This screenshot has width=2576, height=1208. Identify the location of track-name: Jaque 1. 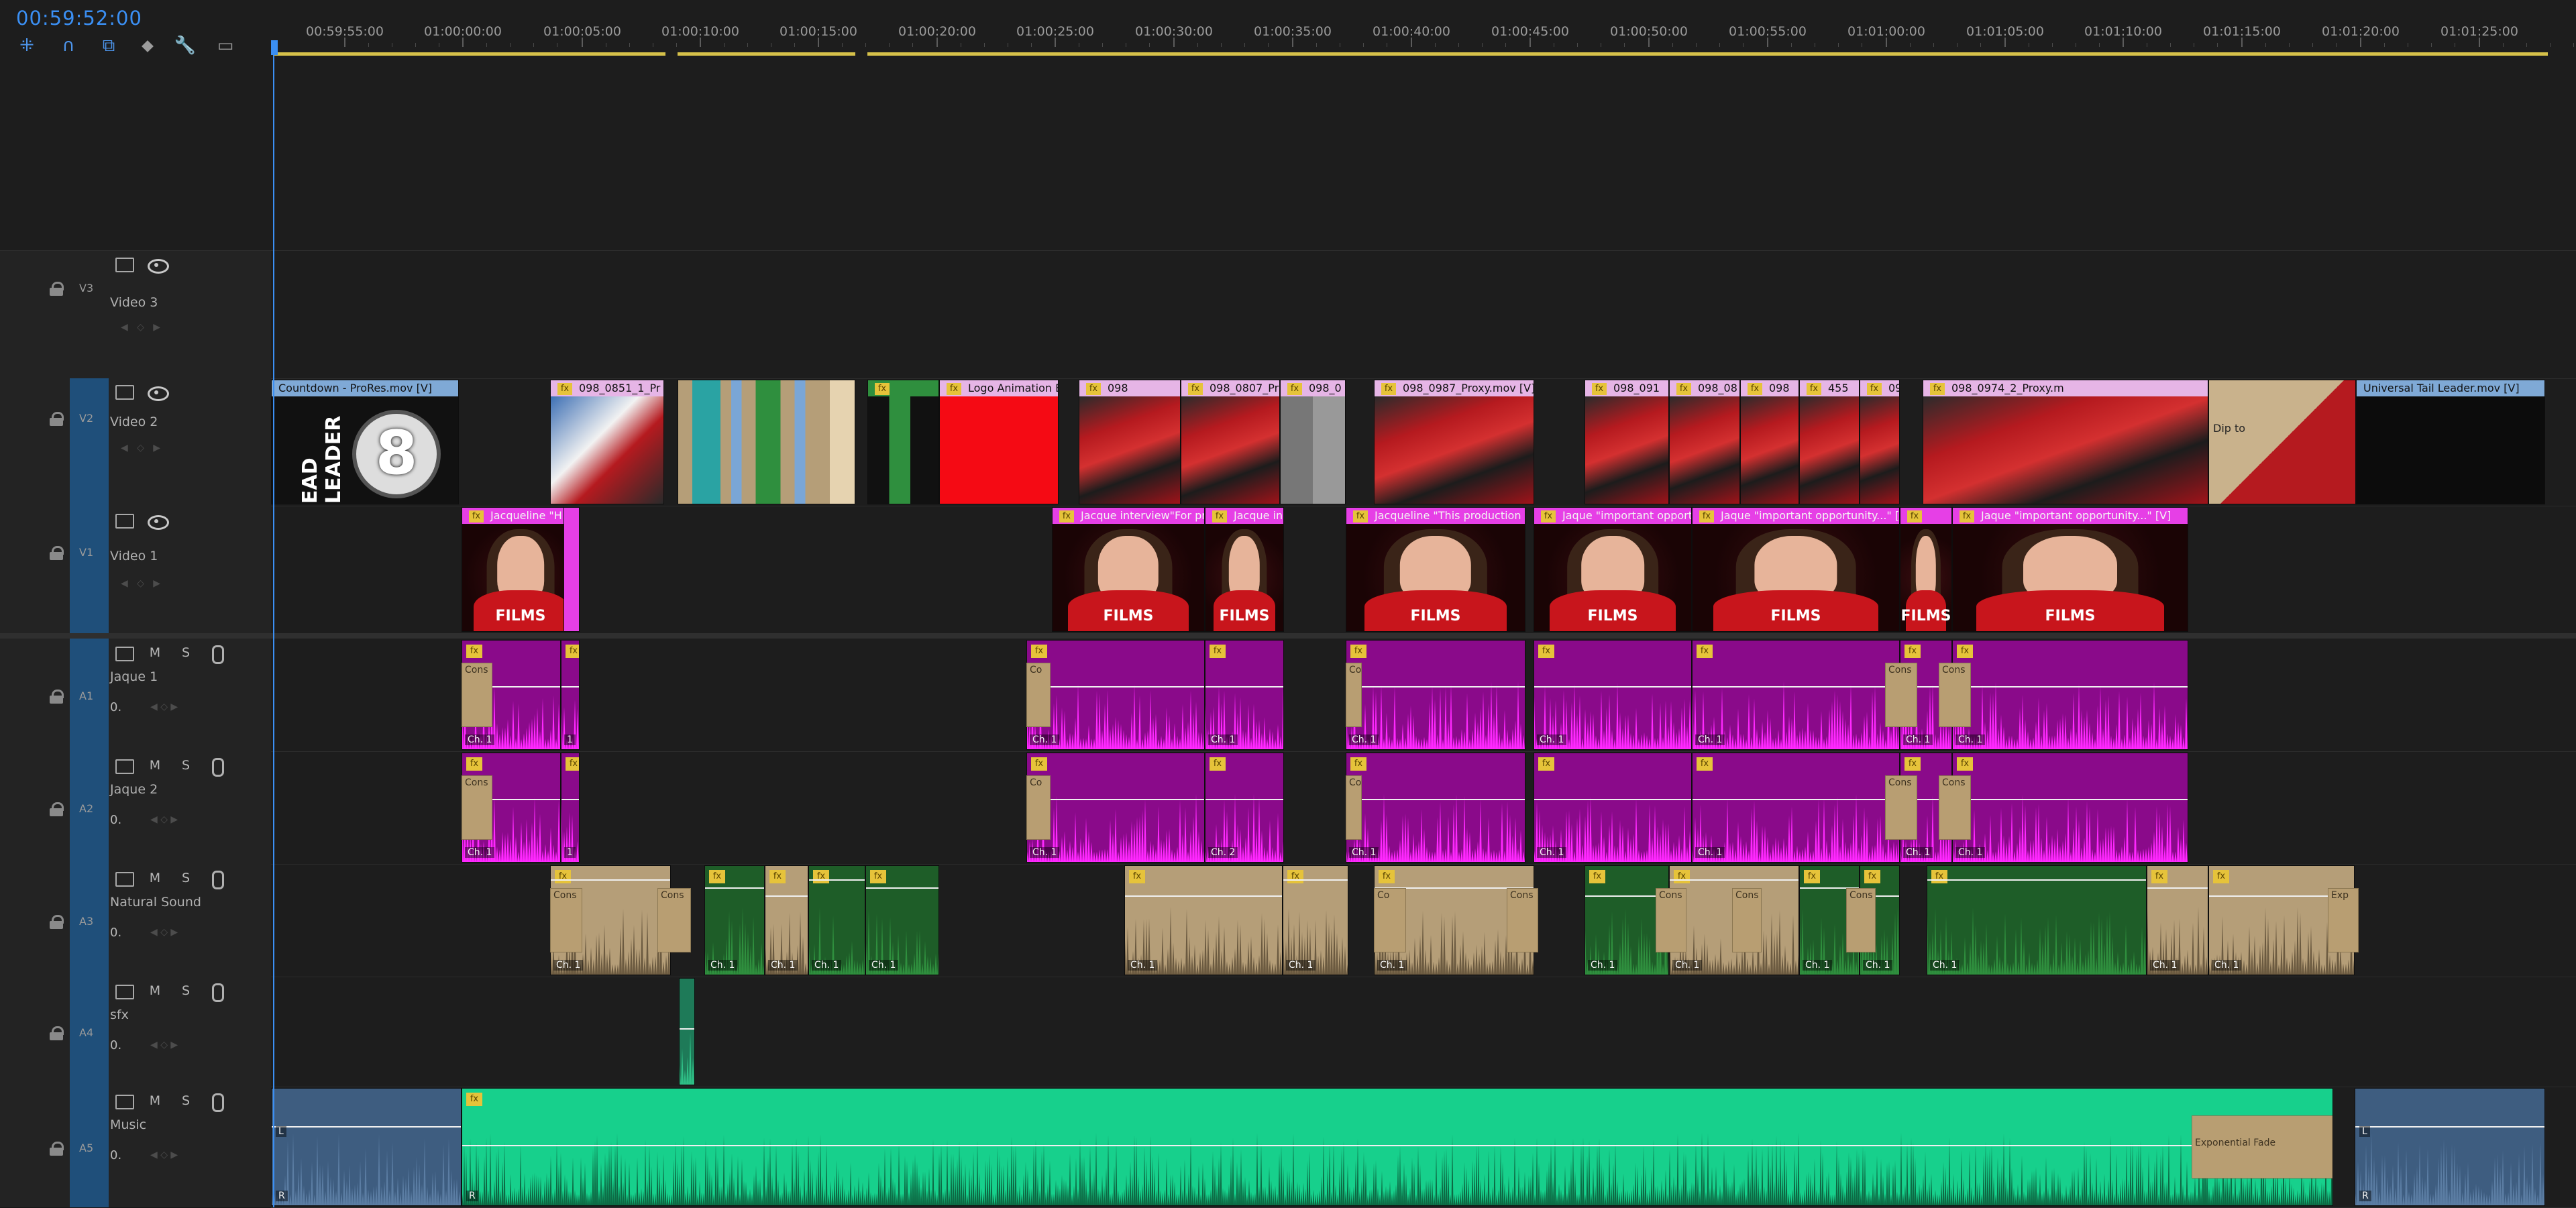
(134, 676).